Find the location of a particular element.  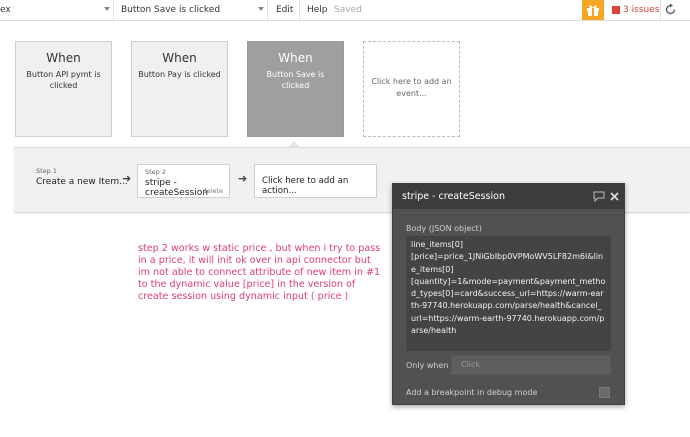

event-dropdown-chevron-icon is located at coordinates (261, 9).